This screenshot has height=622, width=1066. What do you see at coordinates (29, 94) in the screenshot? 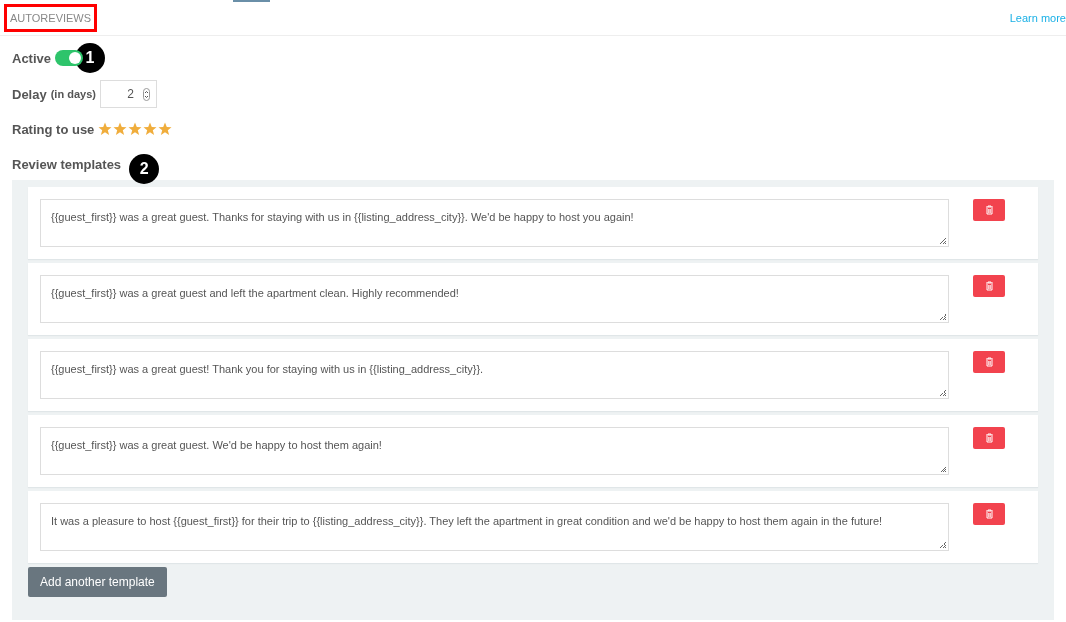
I see `delay-label: Delay` at bounding box center [29, 94].